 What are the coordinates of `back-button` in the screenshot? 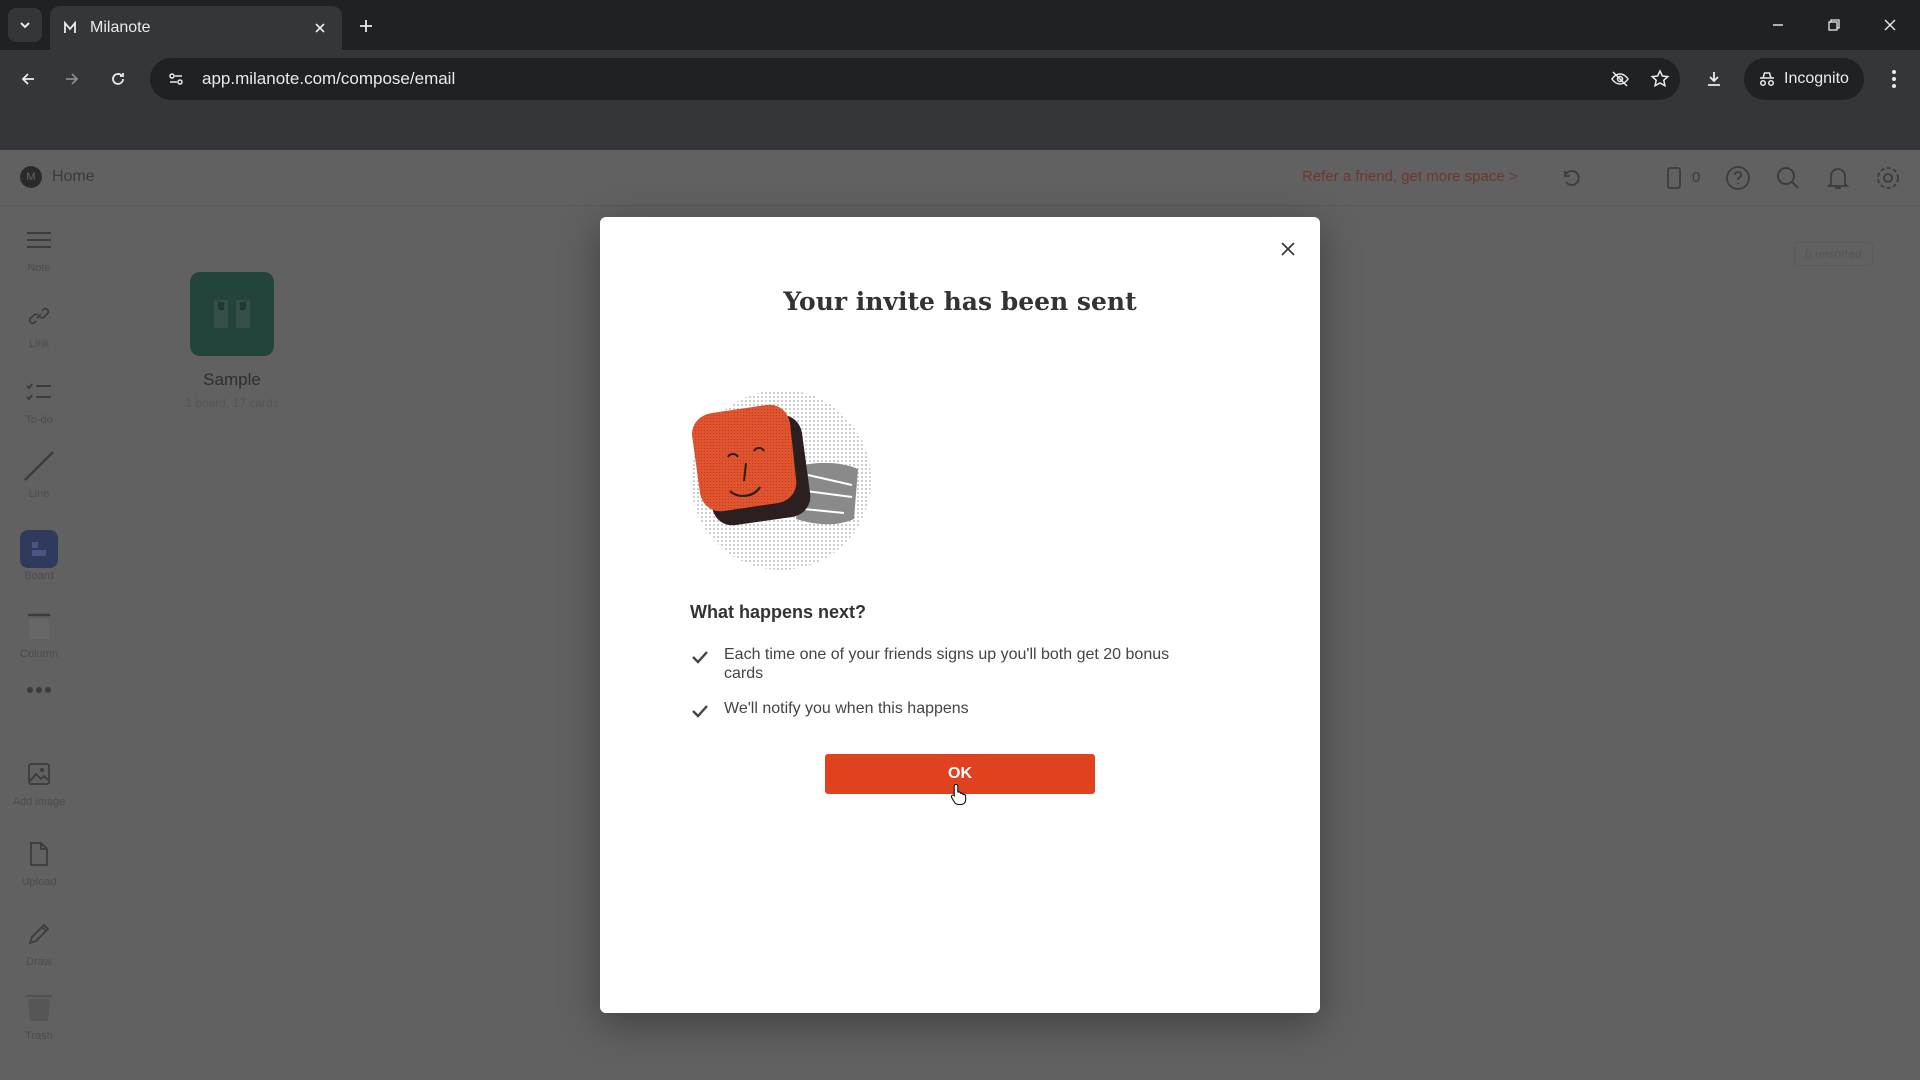 It's located at (28, 79).